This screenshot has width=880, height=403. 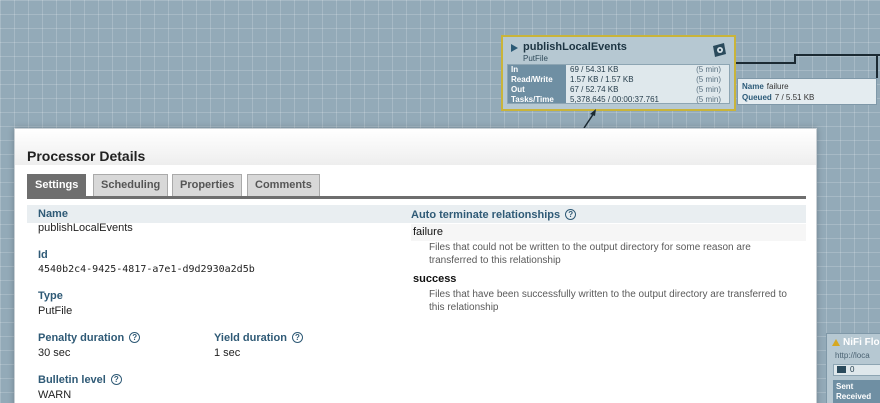 I want to click on penalty-duration-label: Penalty duration?, so click(x=89, y=338).